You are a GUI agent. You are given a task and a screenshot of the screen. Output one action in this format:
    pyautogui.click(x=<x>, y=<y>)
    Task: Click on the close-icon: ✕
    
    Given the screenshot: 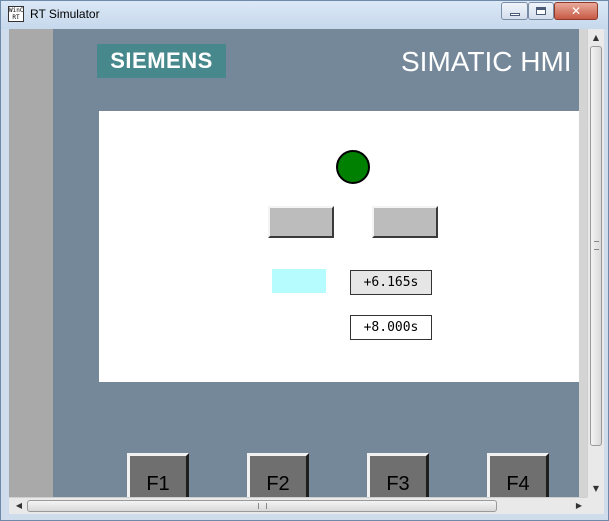 What is the action you would take?
    pyautogui.click(x=576, y=11)
    